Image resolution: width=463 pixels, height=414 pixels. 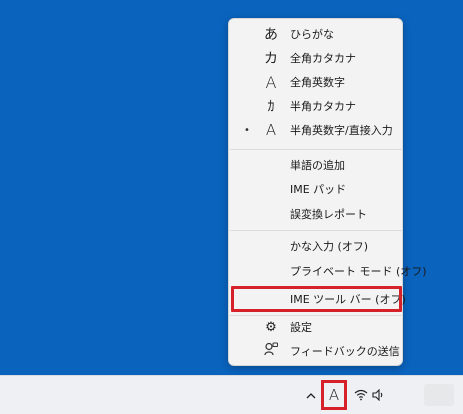 What do you see at coordinates (341, 130) in the screenshot?
I see `menu-item-label: 半角英数字/直接入力` at bounding box center [341, 130].